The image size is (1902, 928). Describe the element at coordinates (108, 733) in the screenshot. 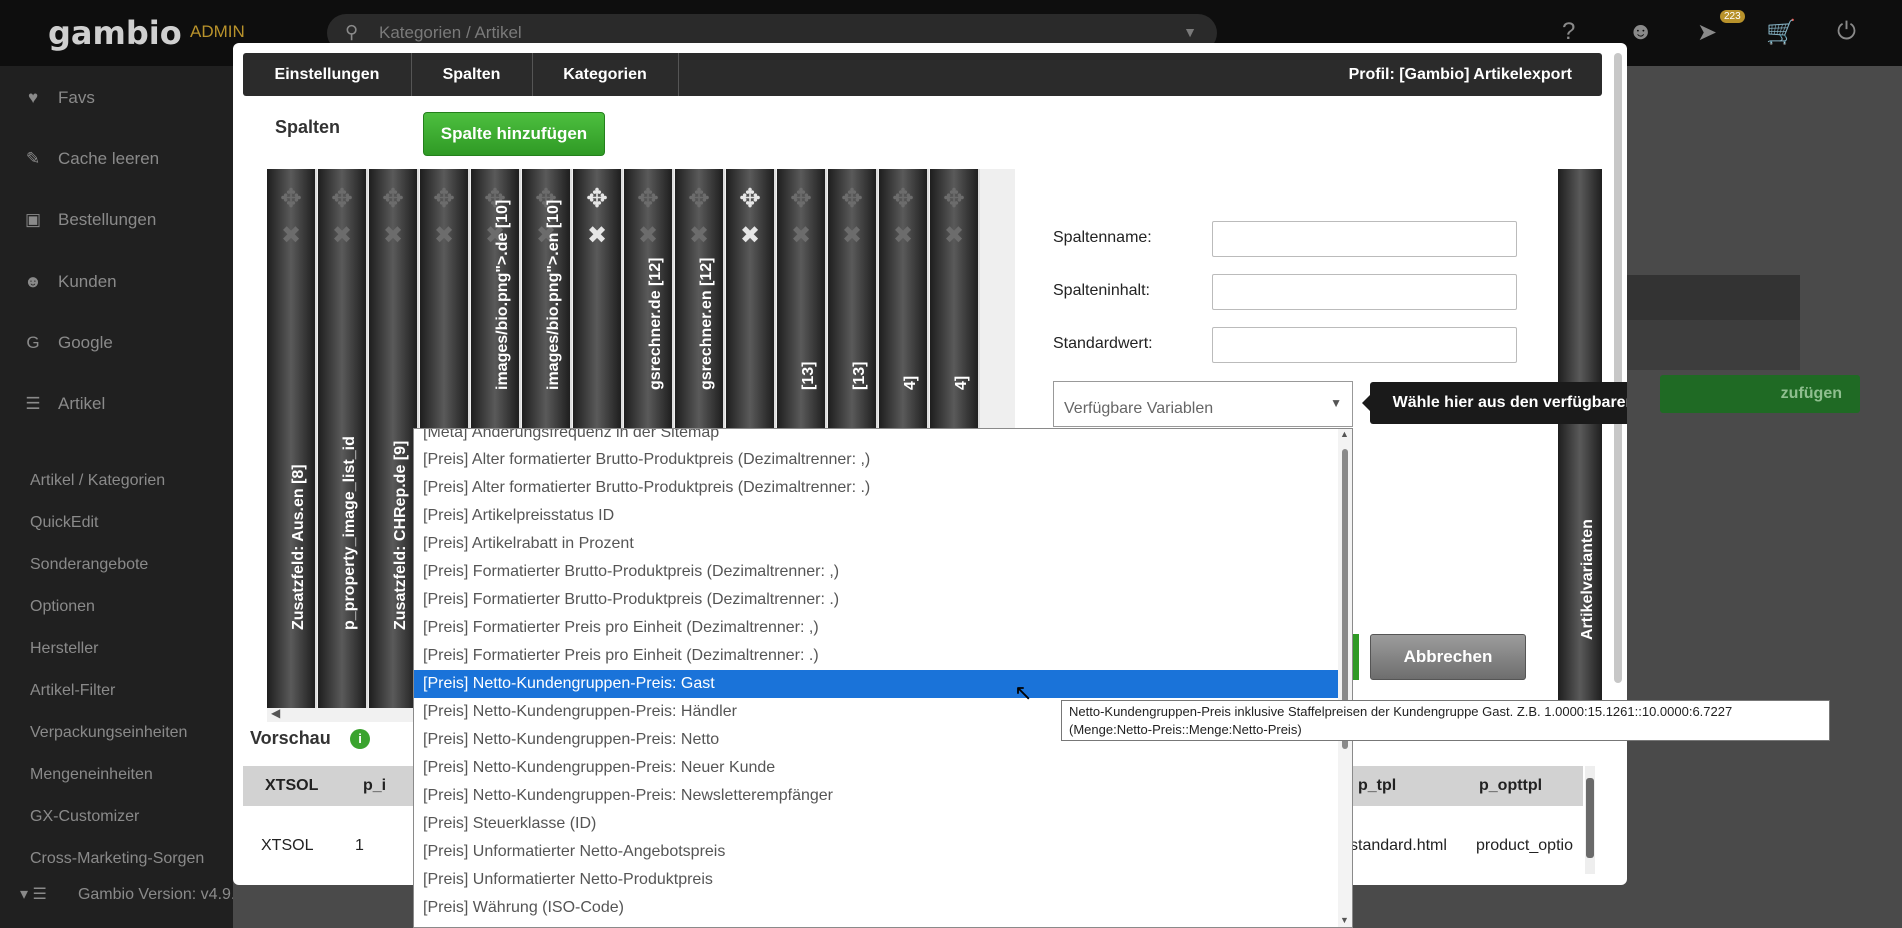

I see `sidebar-sub-item: Verpackungseinheiten` at that location.